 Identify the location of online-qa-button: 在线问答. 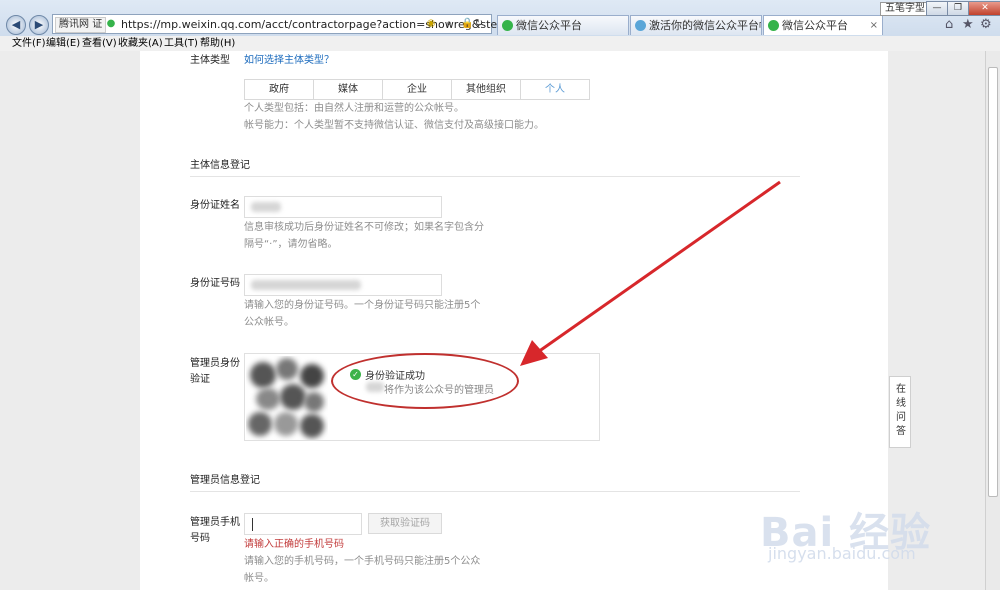
(900, 412).